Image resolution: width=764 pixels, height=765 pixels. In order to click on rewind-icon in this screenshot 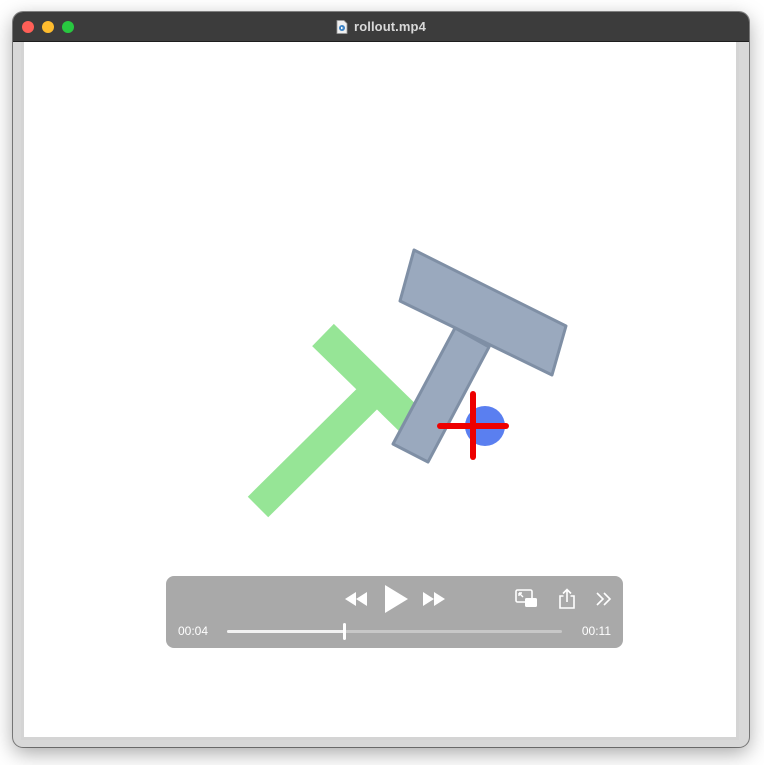, I will do `click(356, 599)`.